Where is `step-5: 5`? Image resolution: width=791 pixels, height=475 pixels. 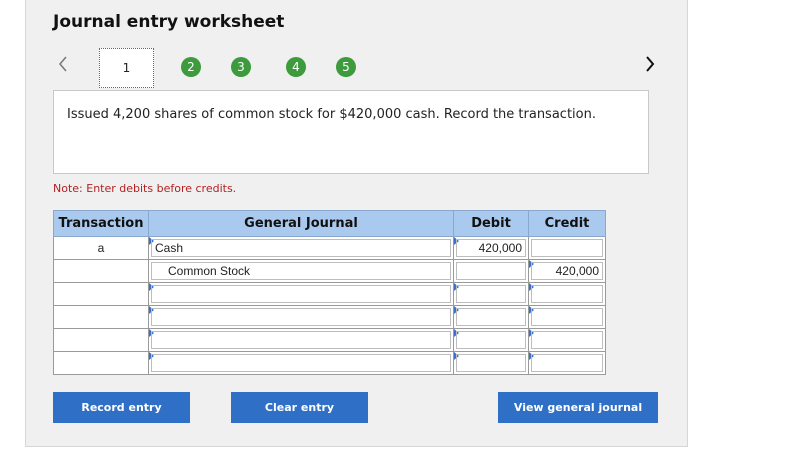 step-5: 5 is located at coordinates (346, 67).